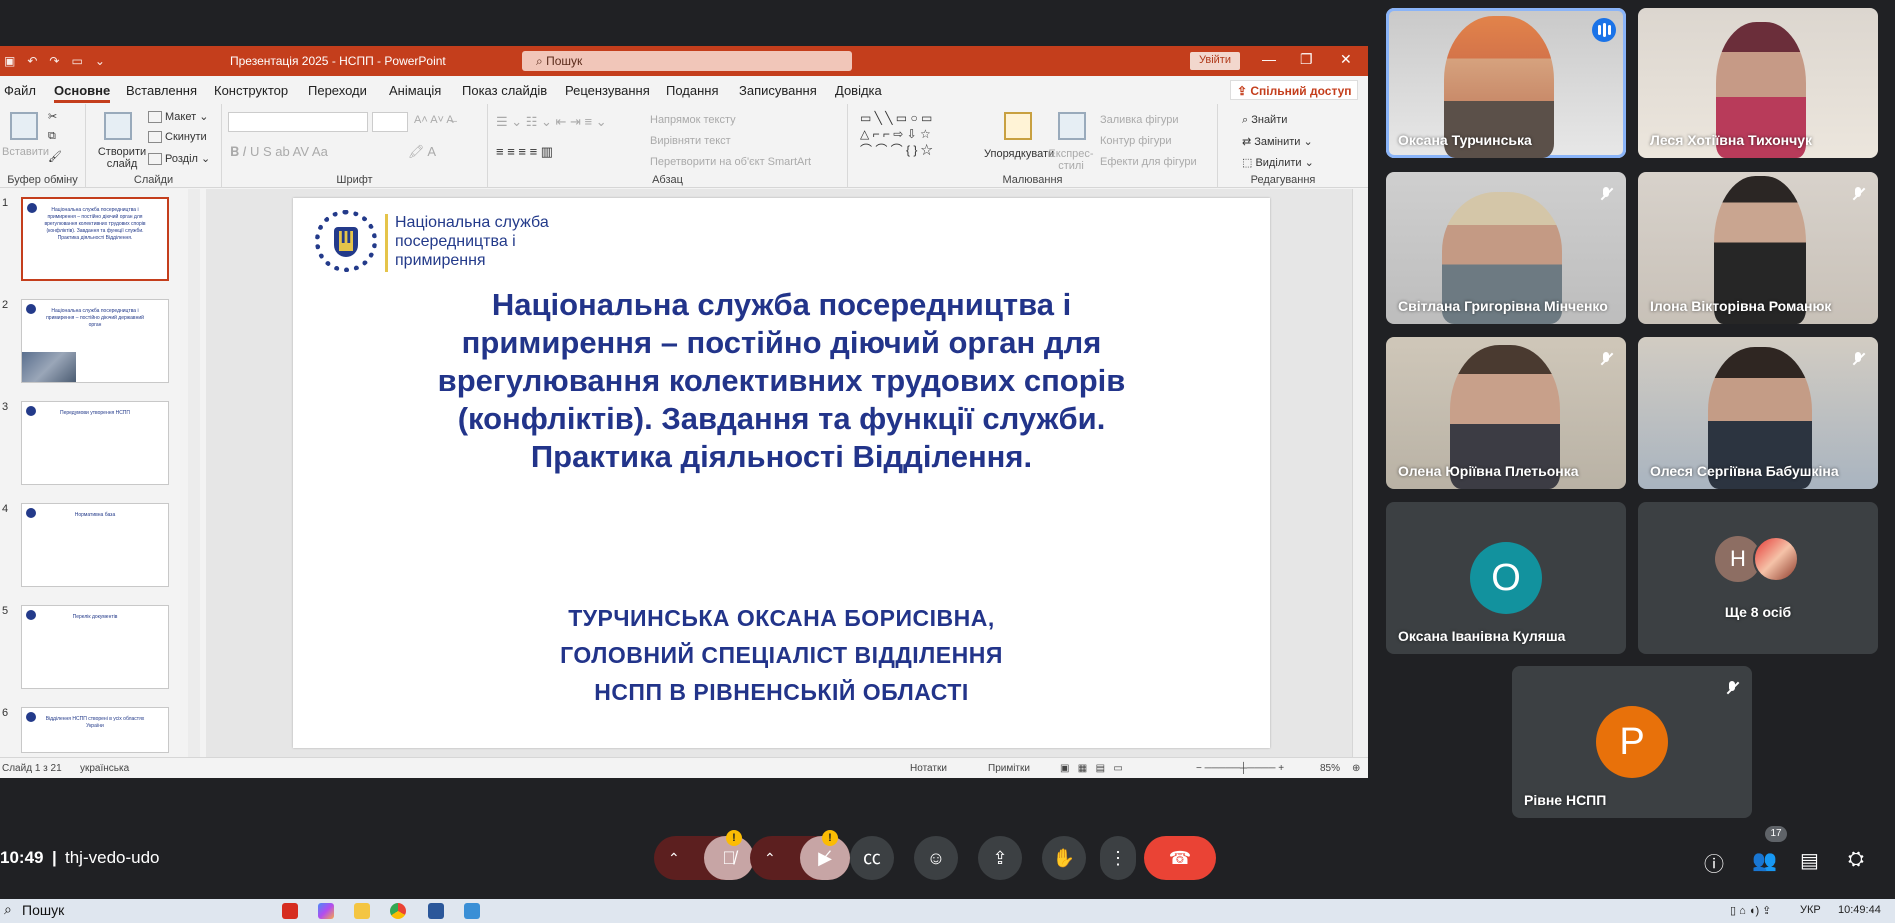 This screenshot has width=1895, height=923. Describe the element at coordinates (52, 136) in the screenshot. I see `copy-icon: ⧉` at that location.